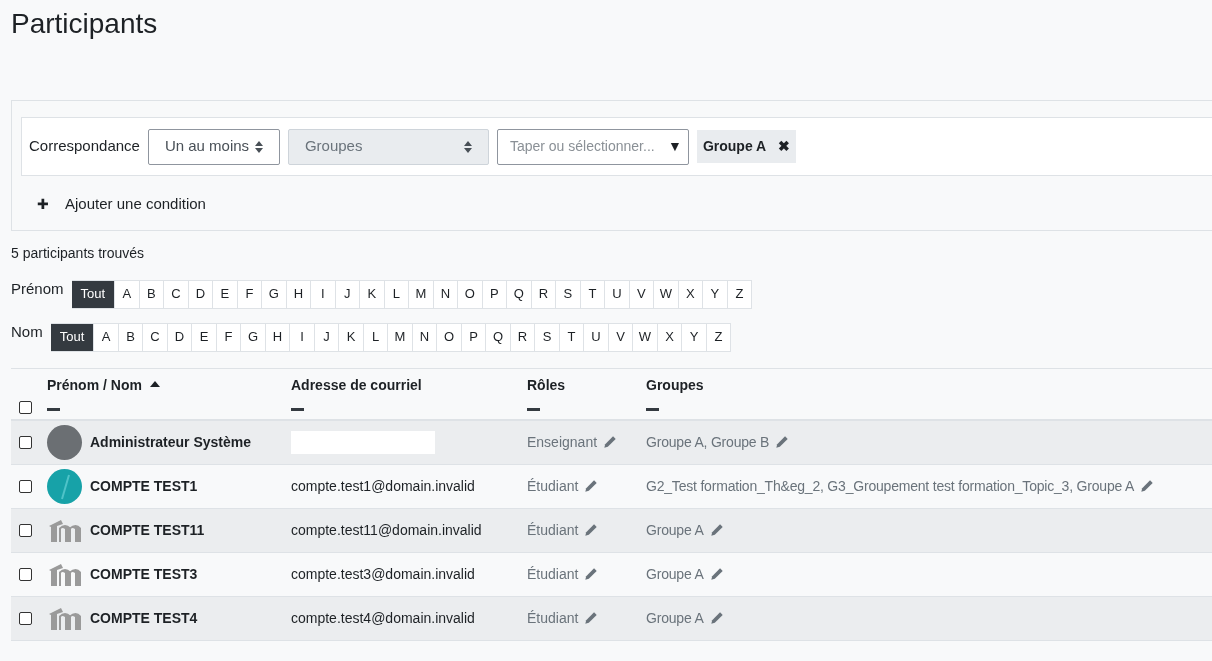 This screenshot has width=1212, height=661. Describe the element at coordinates (64, 486) in the screenshot. I see `avatar-icon` at that location.